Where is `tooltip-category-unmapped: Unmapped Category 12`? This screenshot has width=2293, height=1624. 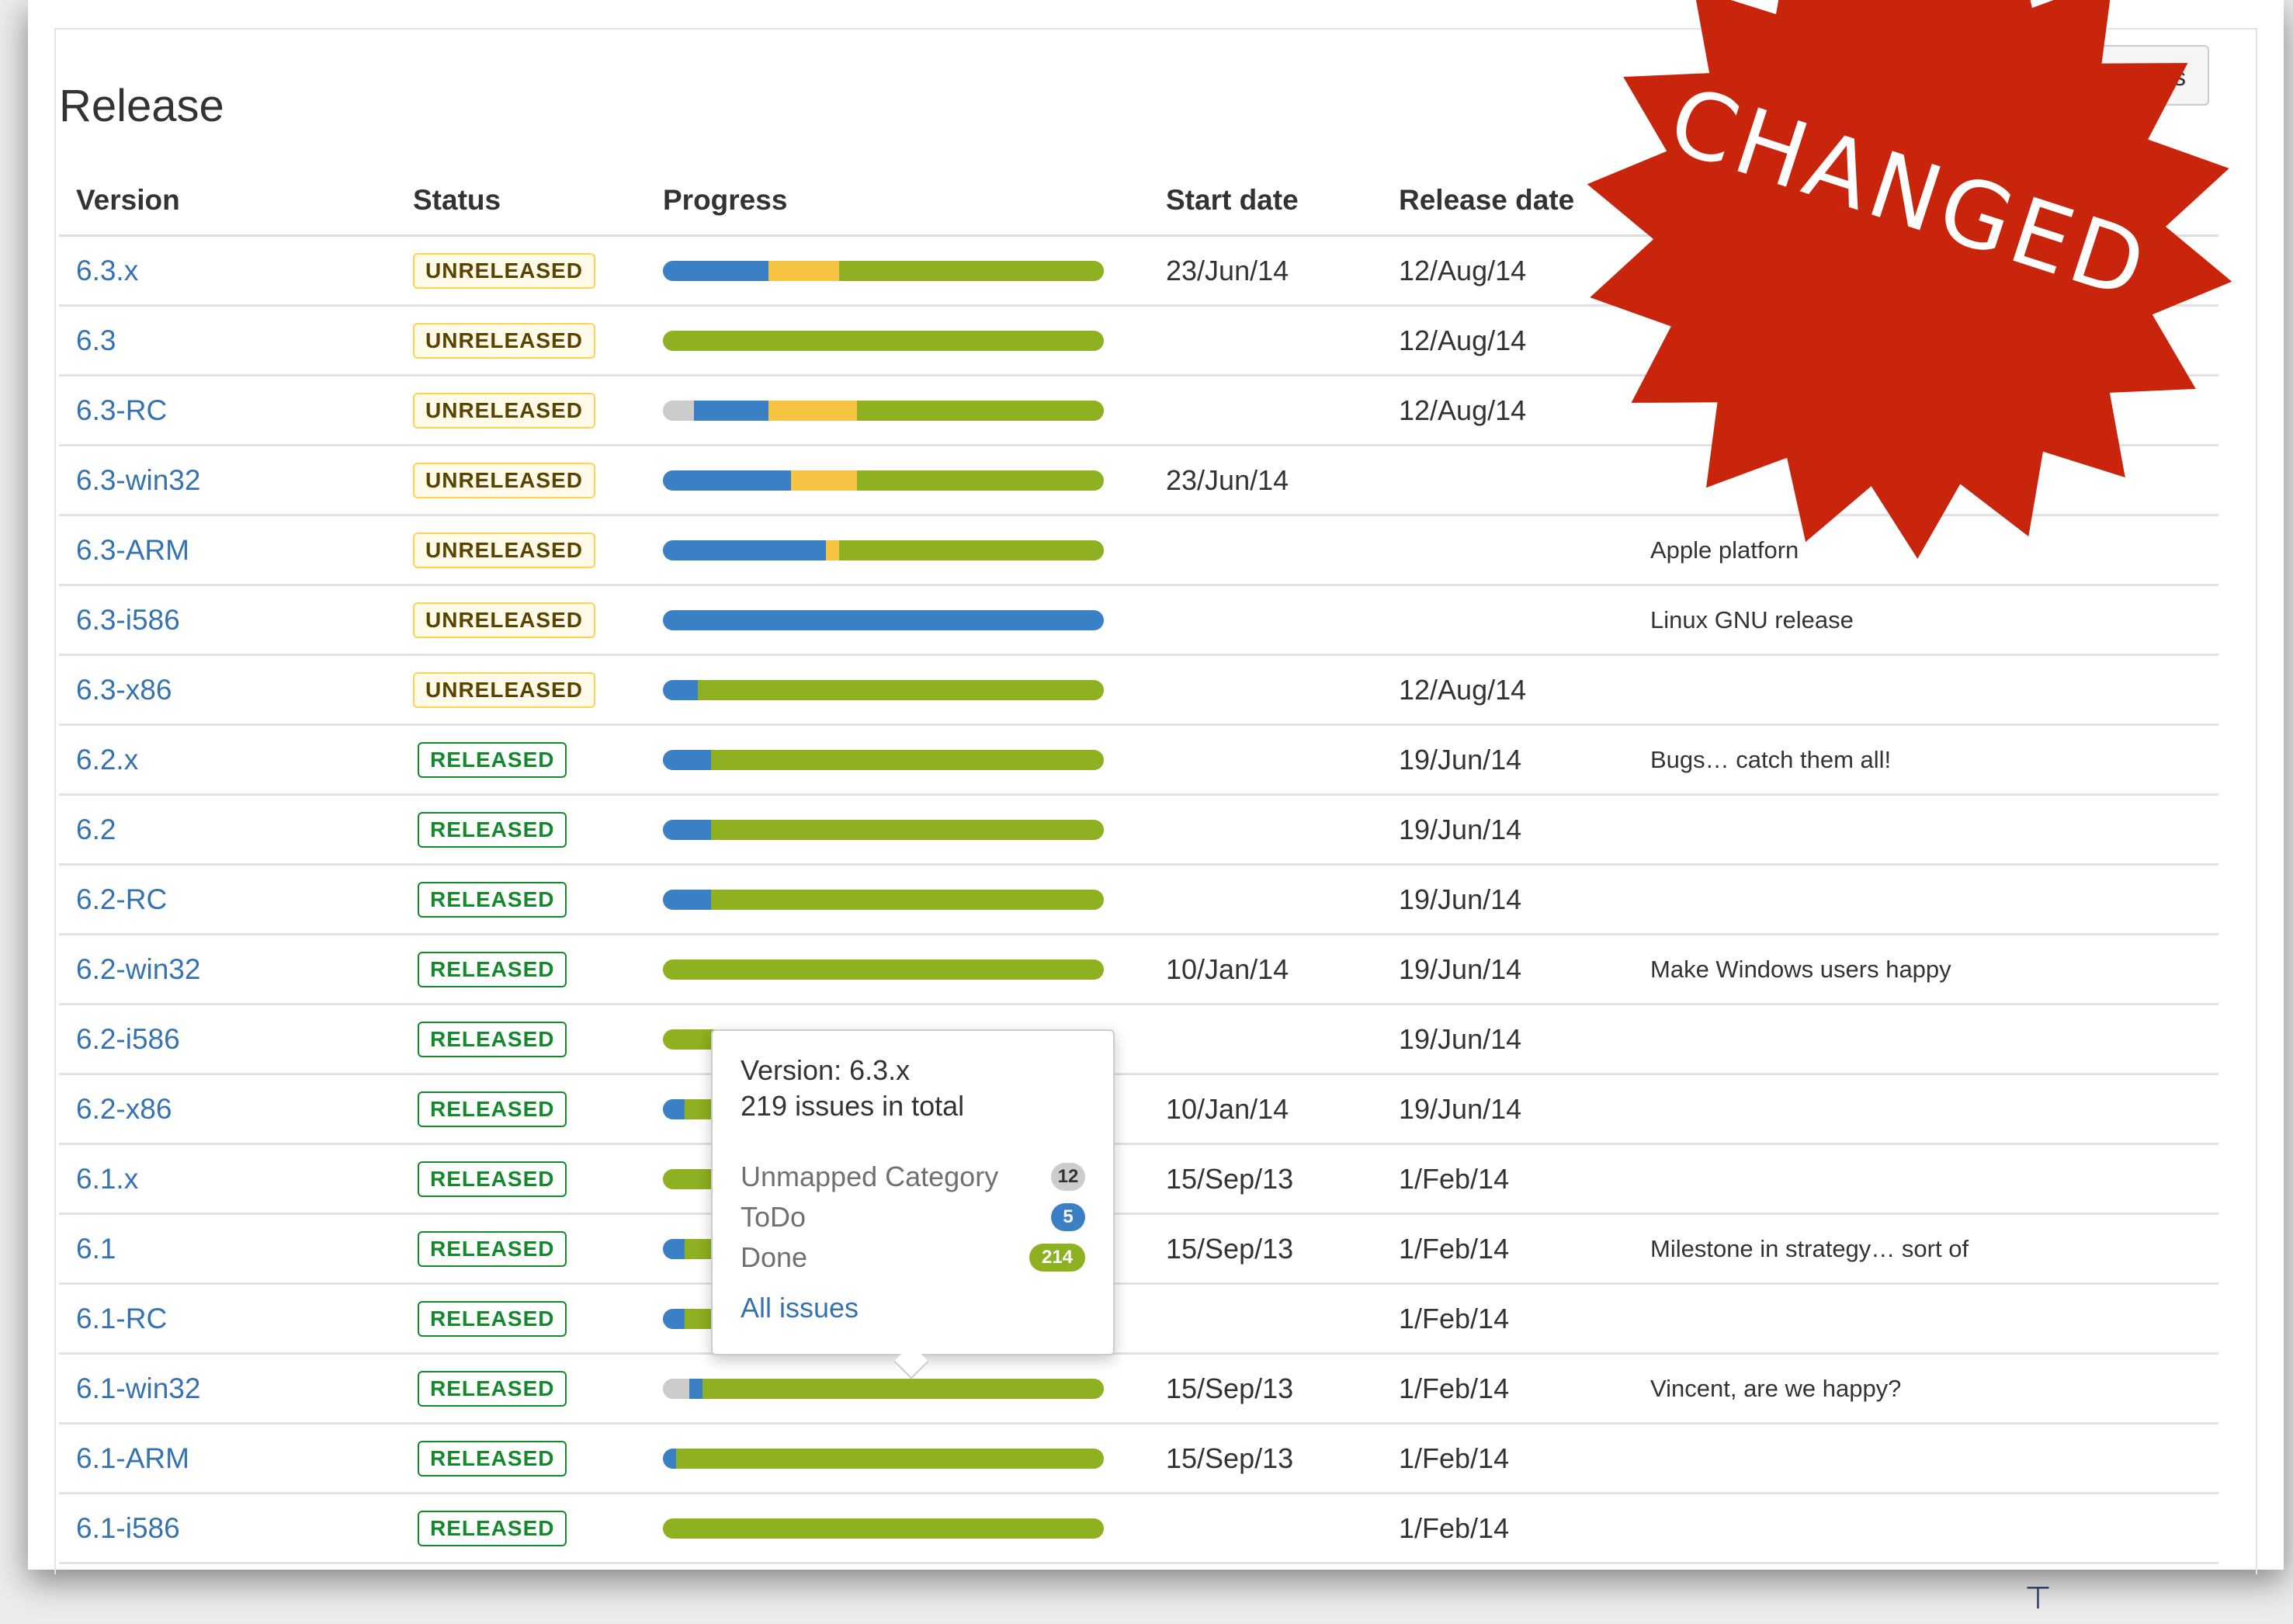
tooltip-category-unmapped: Unmapped Category 12 is located at coordinates (913, 1177).